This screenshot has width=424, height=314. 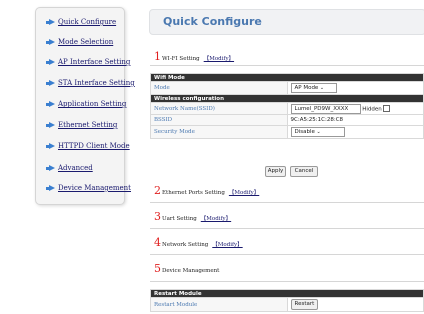 I want to click on bssid-label: BSSID, so click(x=219, y=120).